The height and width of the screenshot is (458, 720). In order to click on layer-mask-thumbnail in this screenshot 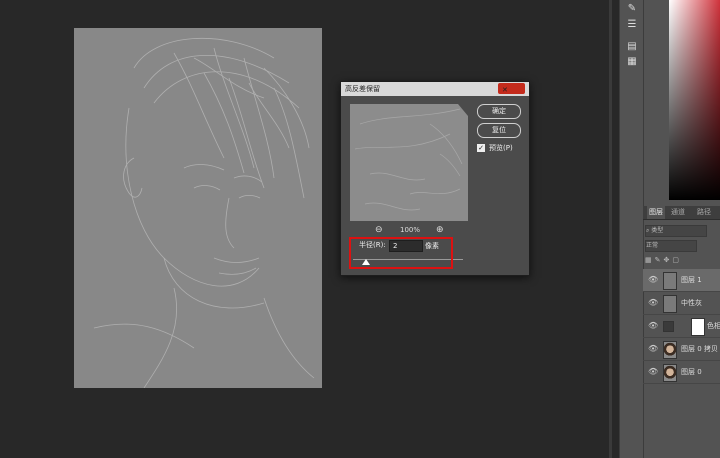, I will do `click(698, 327)`.